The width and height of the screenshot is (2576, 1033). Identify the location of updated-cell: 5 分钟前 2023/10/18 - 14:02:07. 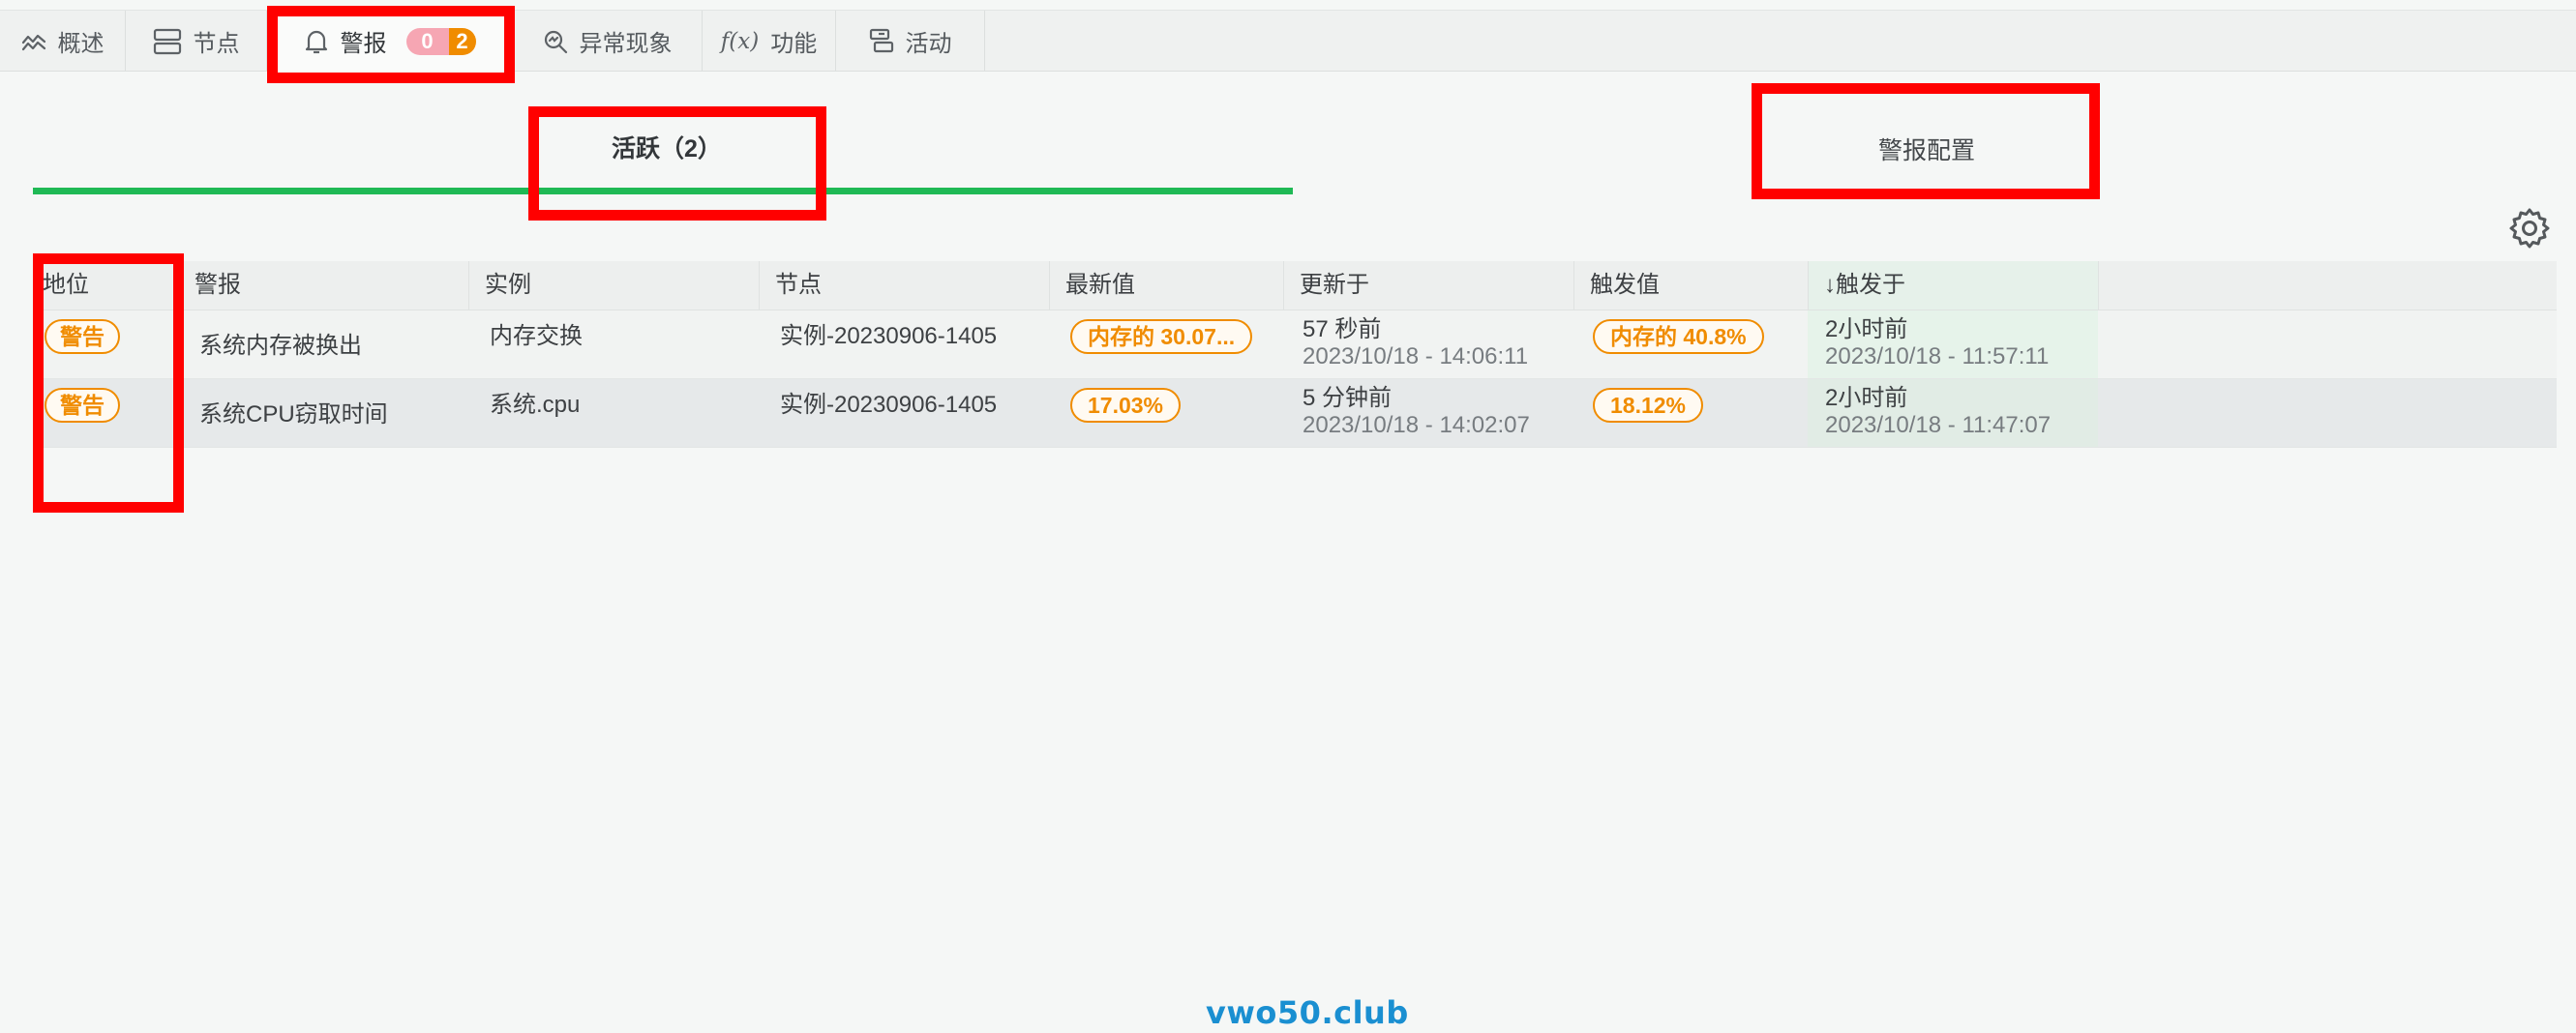
(1416, 419).